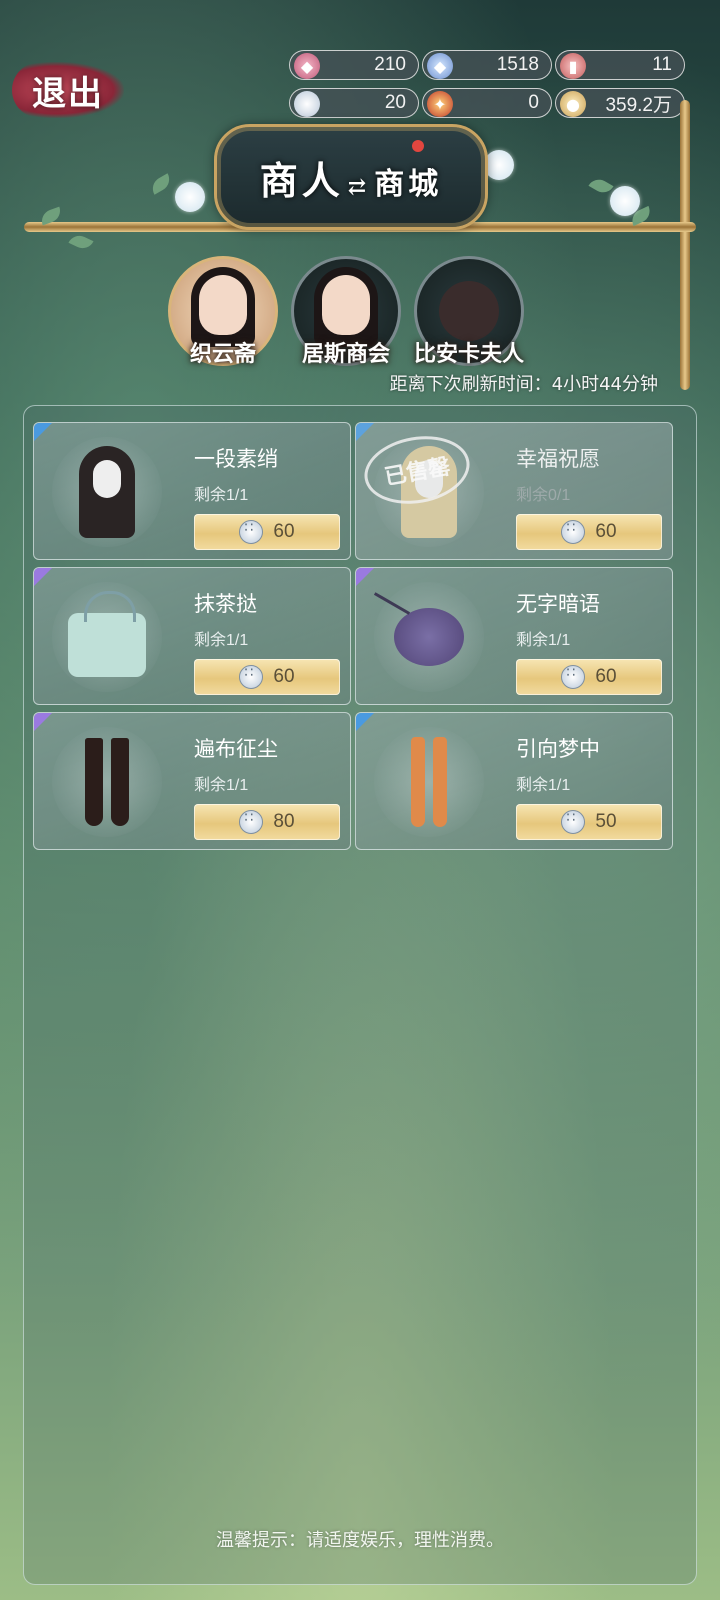 This screenshot has height=1600, width=720. I want to click on buy-button: 50, so click(589, 822).